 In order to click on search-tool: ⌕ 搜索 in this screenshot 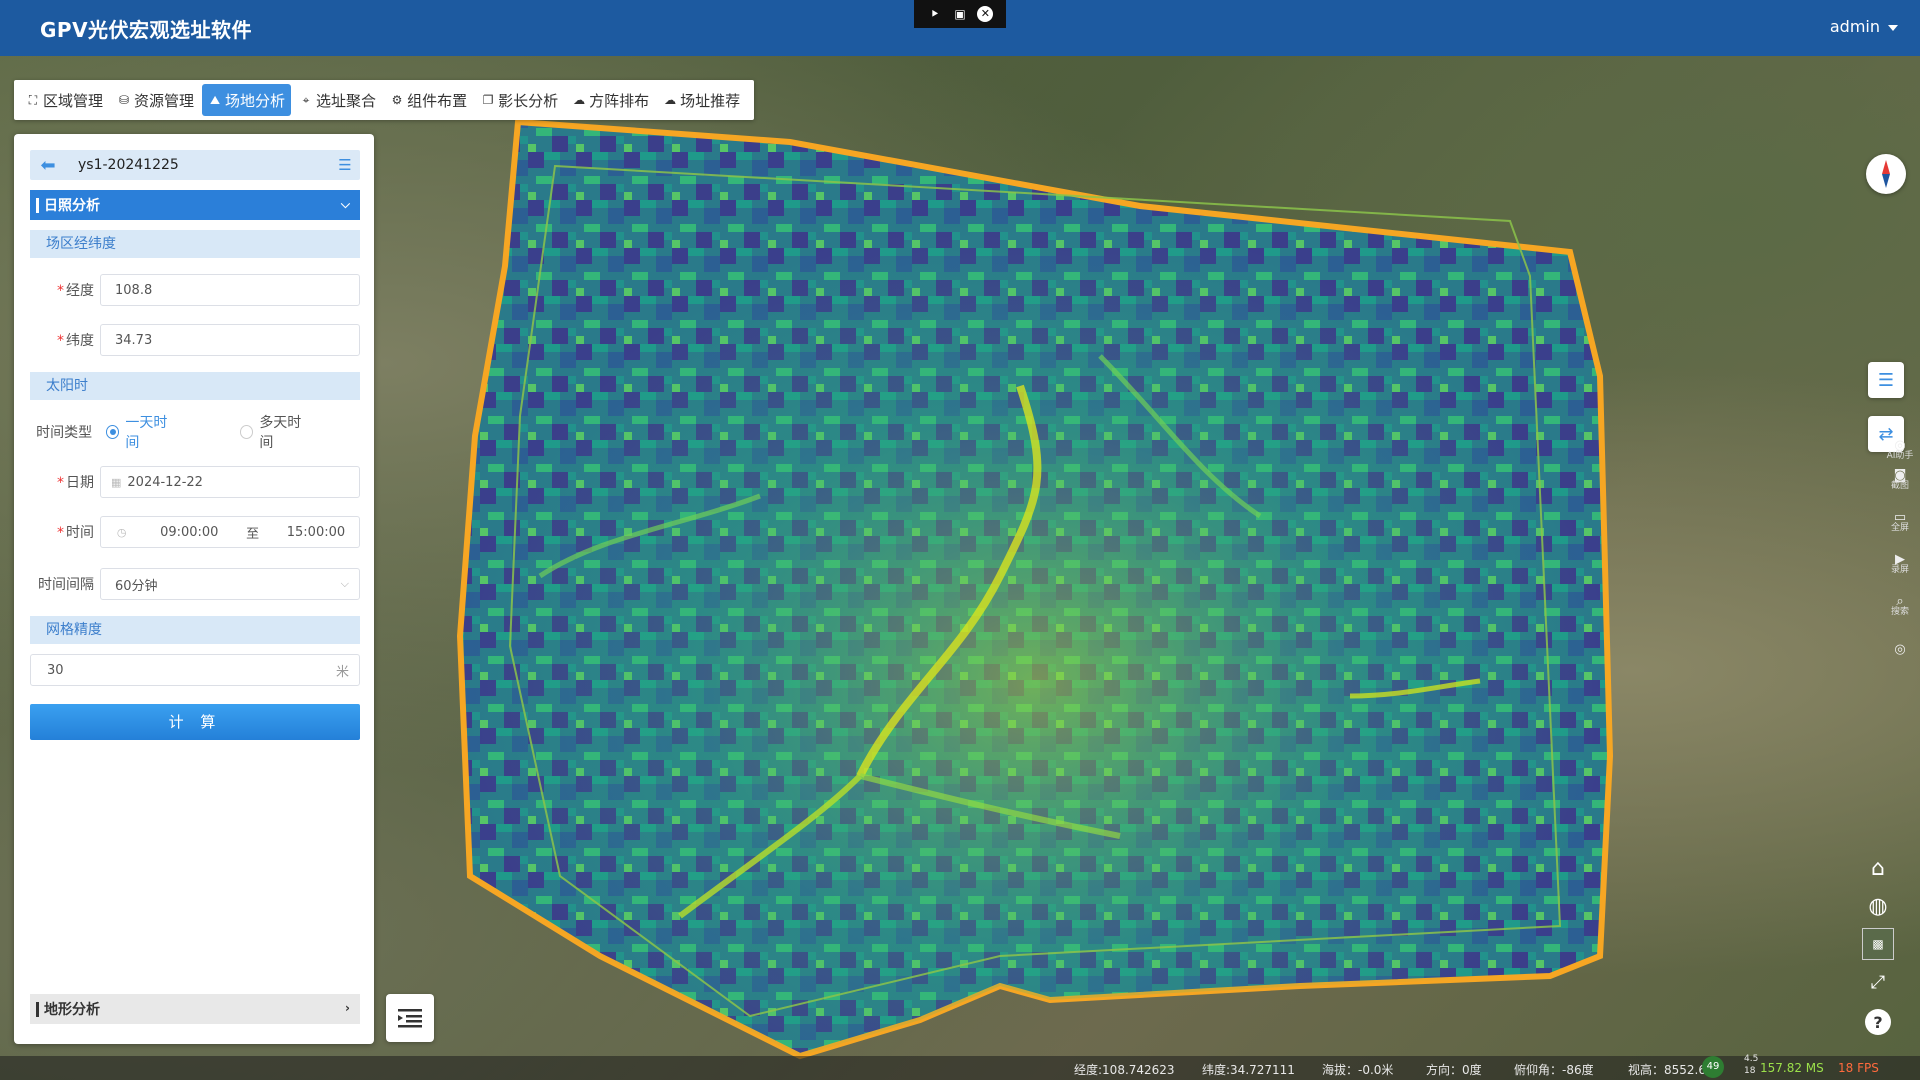, I will do `click(1900, 606)`.